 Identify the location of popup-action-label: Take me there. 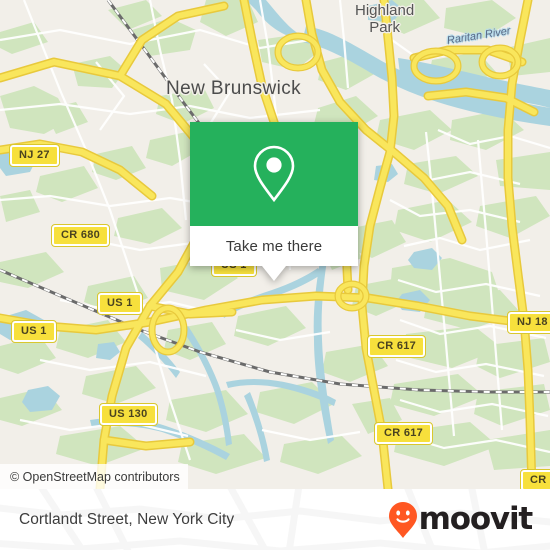
(274, 246).